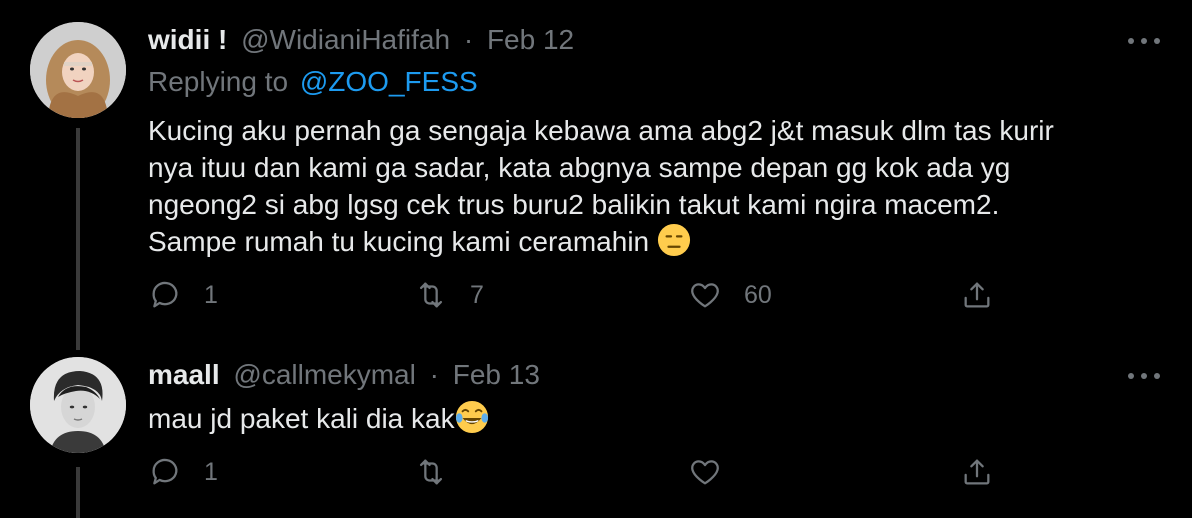  What do you see at coordinates (389, 81) in the screenshot?
I see `mention-link: @ZOO_FESS` at bounding box center [389, 81].